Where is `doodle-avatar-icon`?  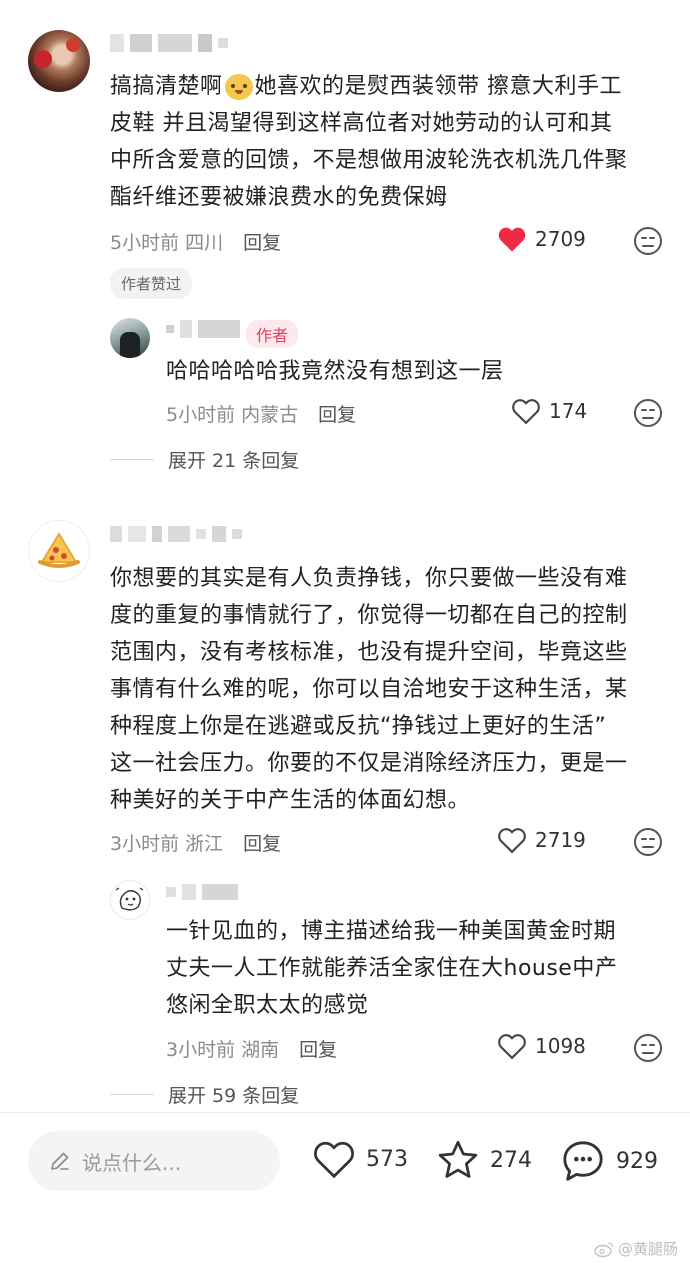
doodle-avatar-icon is located at coordinates (129, 899).